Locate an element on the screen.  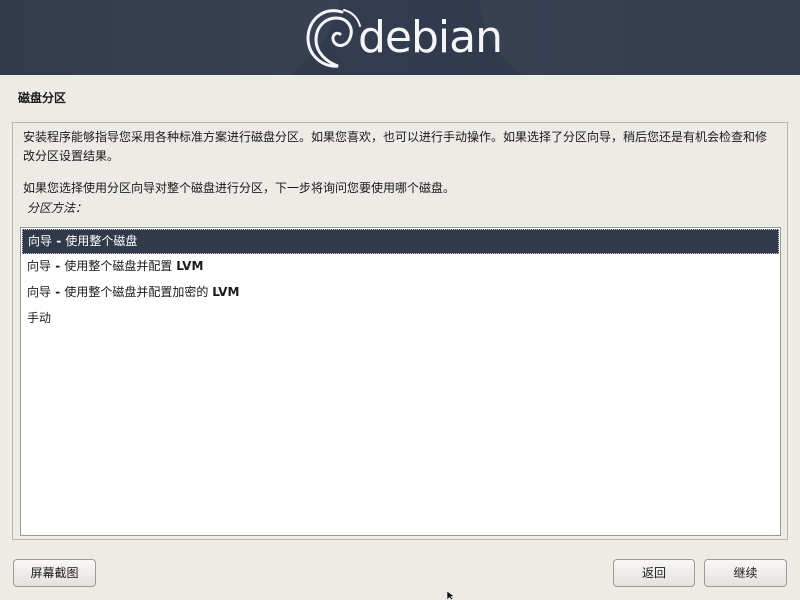
method-option-guided-lvm: 向导 - 使用整个磁盘并配置 LVM is located at coordinates (400, 267).